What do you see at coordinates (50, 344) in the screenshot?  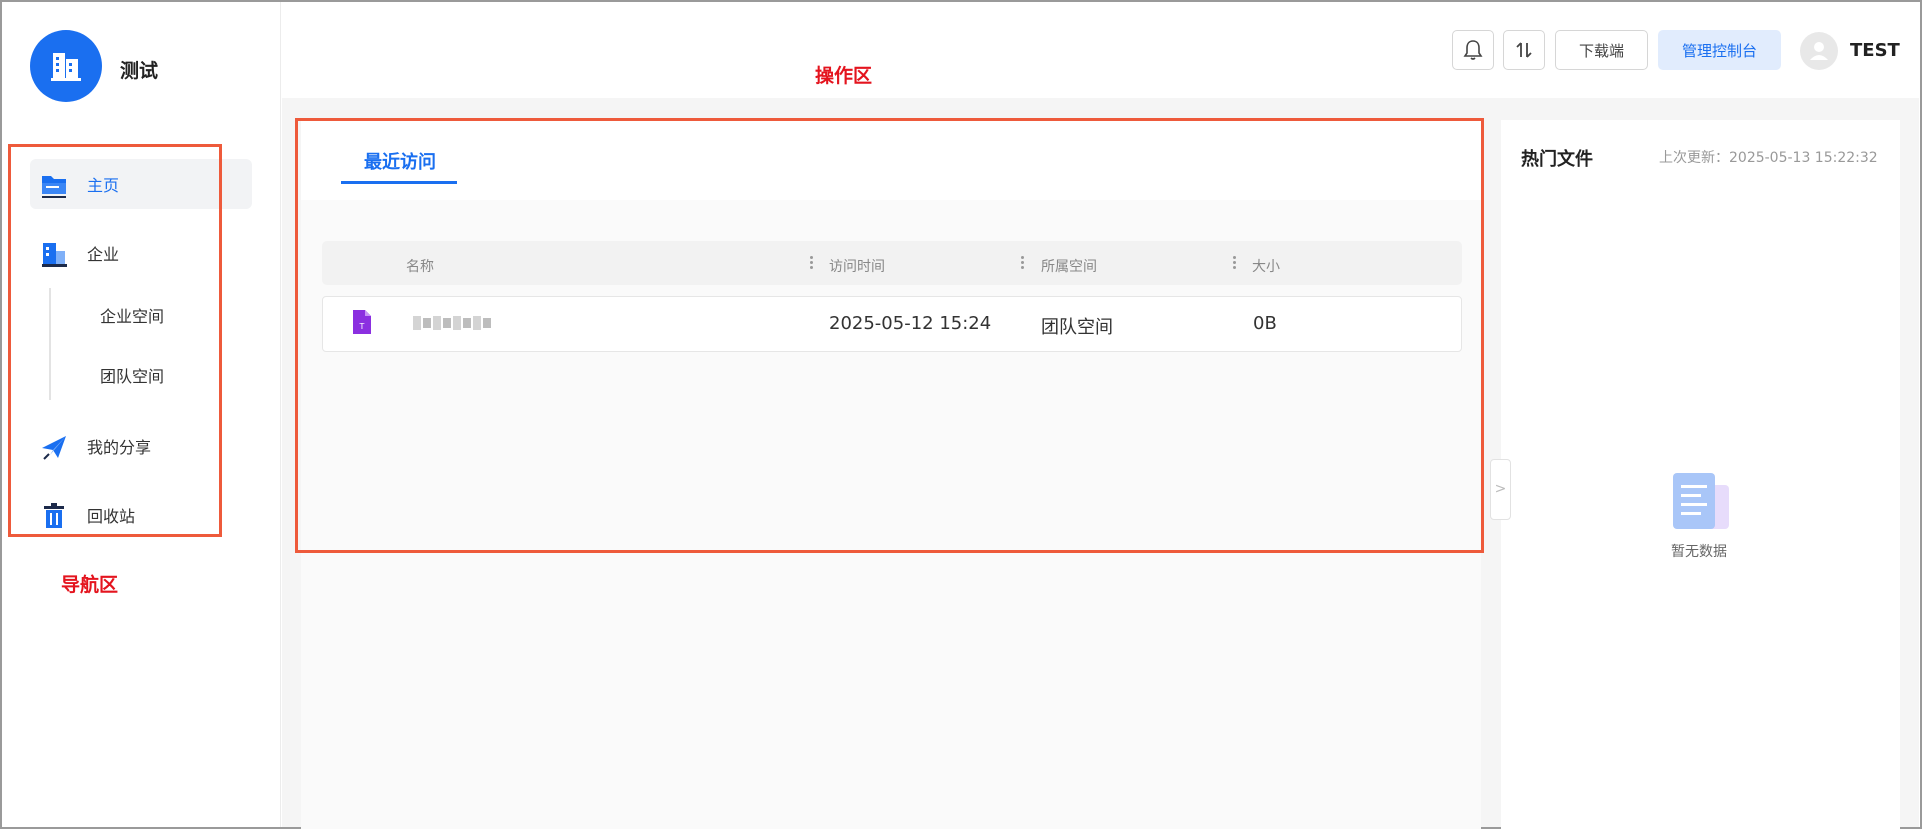 I see `subnav-line` at bounding box center [50, 344].